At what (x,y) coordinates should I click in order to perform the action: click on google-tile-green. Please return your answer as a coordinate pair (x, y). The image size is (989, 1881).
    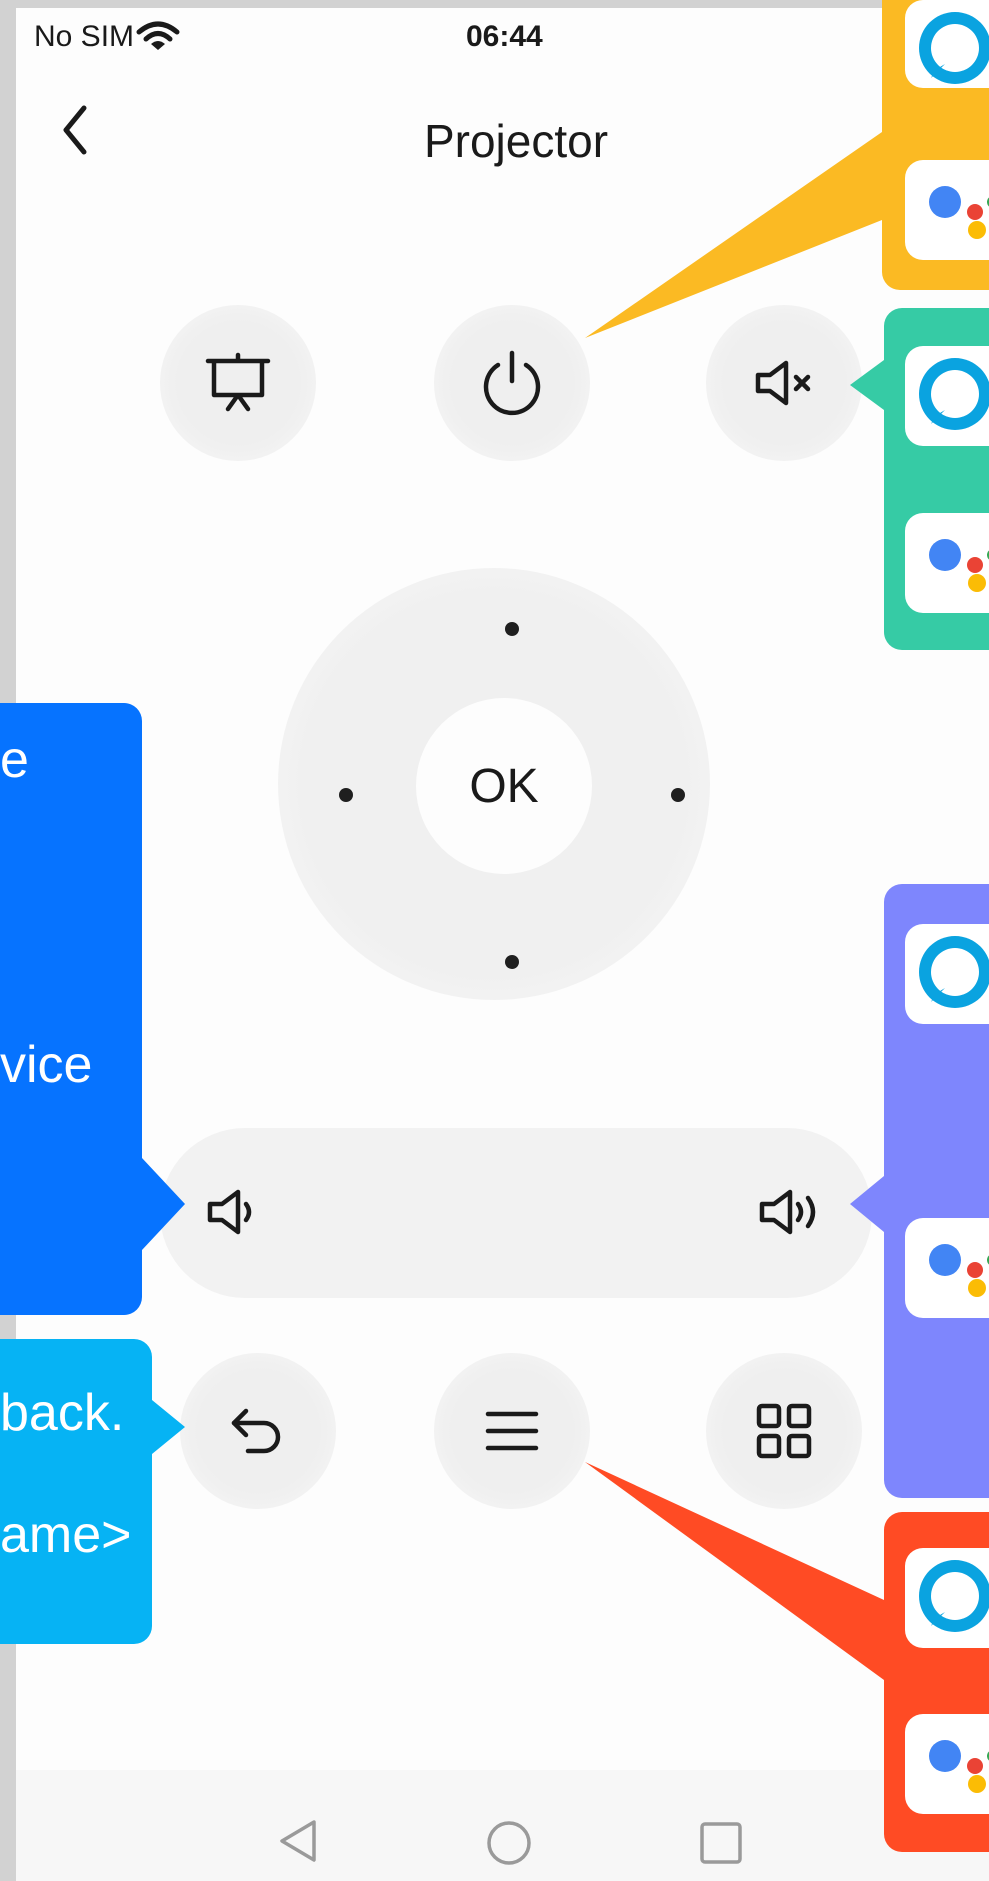
    Looking at the image, I should click on (947, 563).